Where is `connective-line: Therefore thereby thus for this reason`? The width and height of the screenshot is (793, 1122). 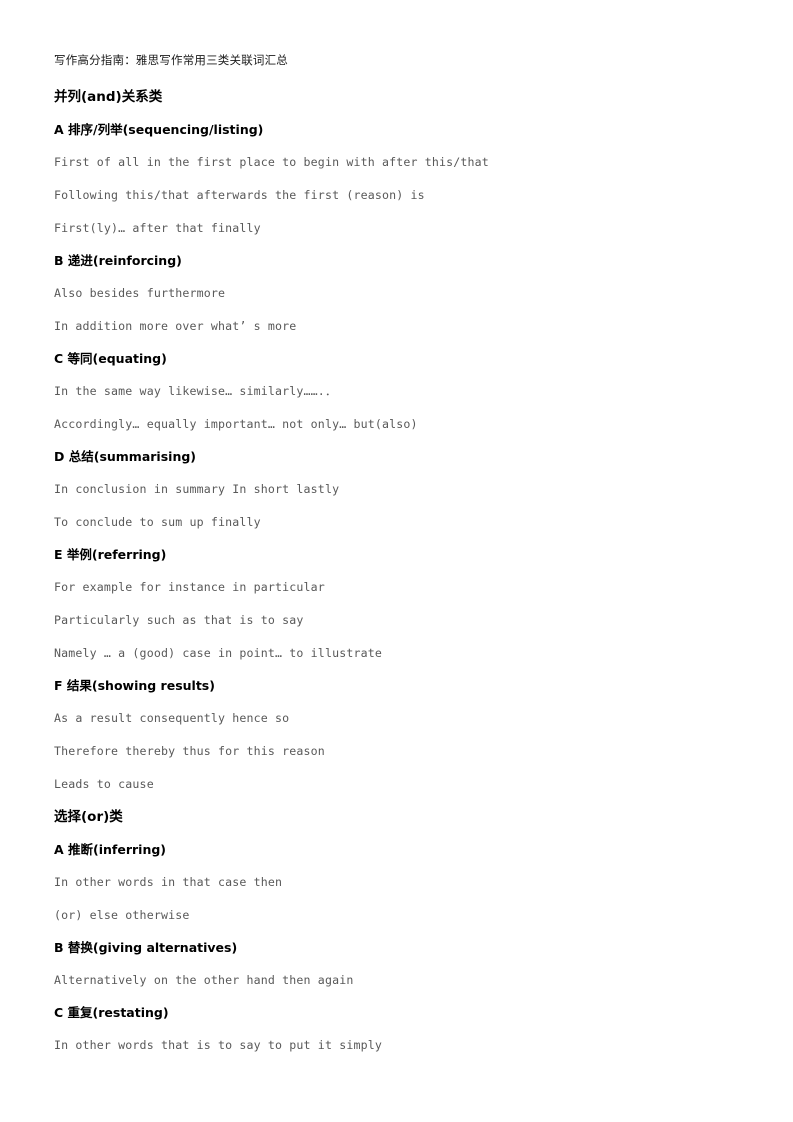 connective-line: Therefore thereby thus for this reason is located at coordinates (189, 751).